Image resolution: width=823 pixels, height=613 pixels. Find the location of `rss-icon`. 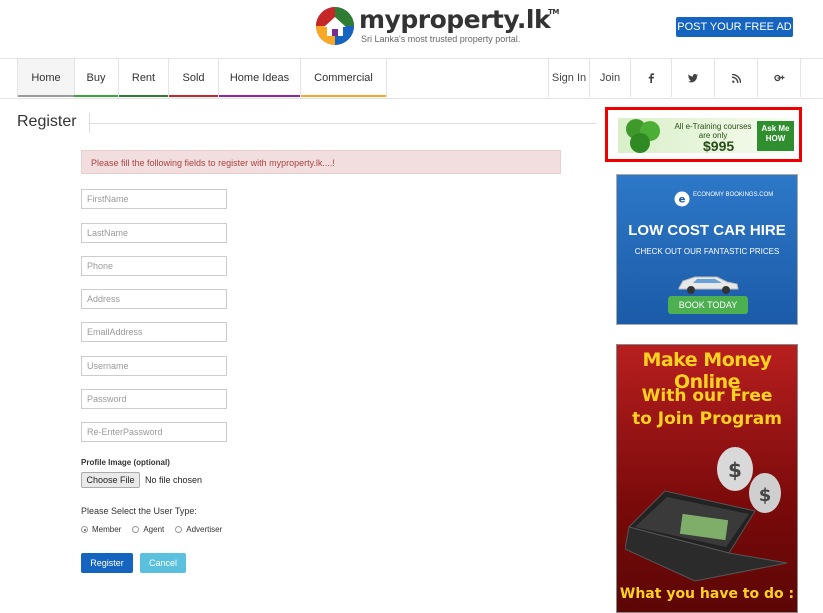

rss-icon is located at coordinates (735, 78).